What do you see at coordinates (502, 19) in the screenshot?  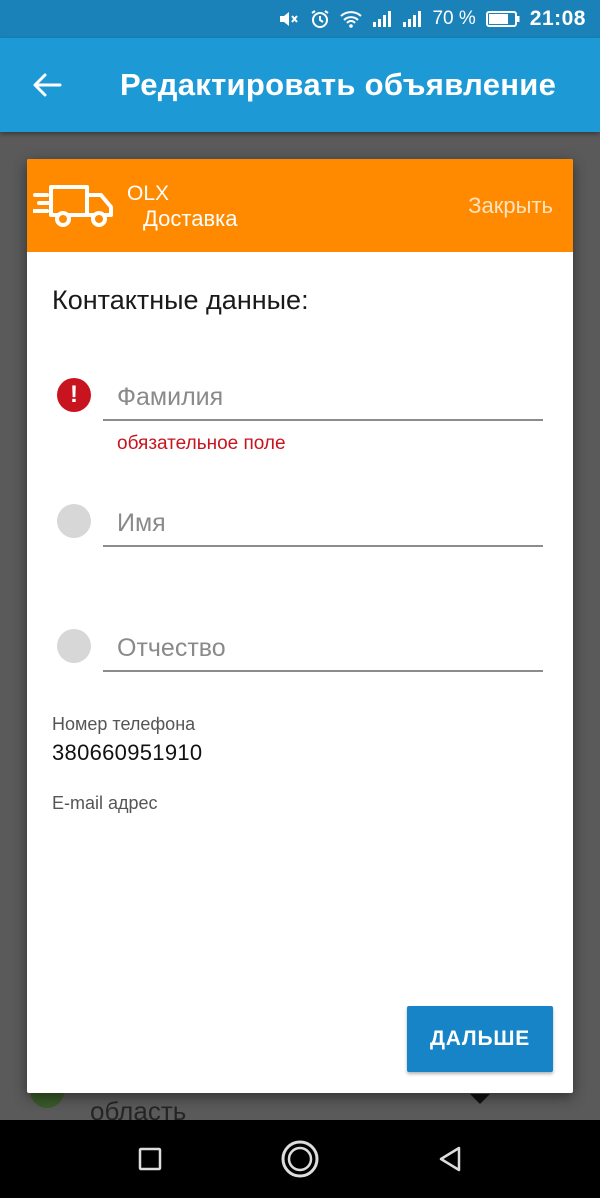 I see `battery-icon` at bounding box center [502, 19].